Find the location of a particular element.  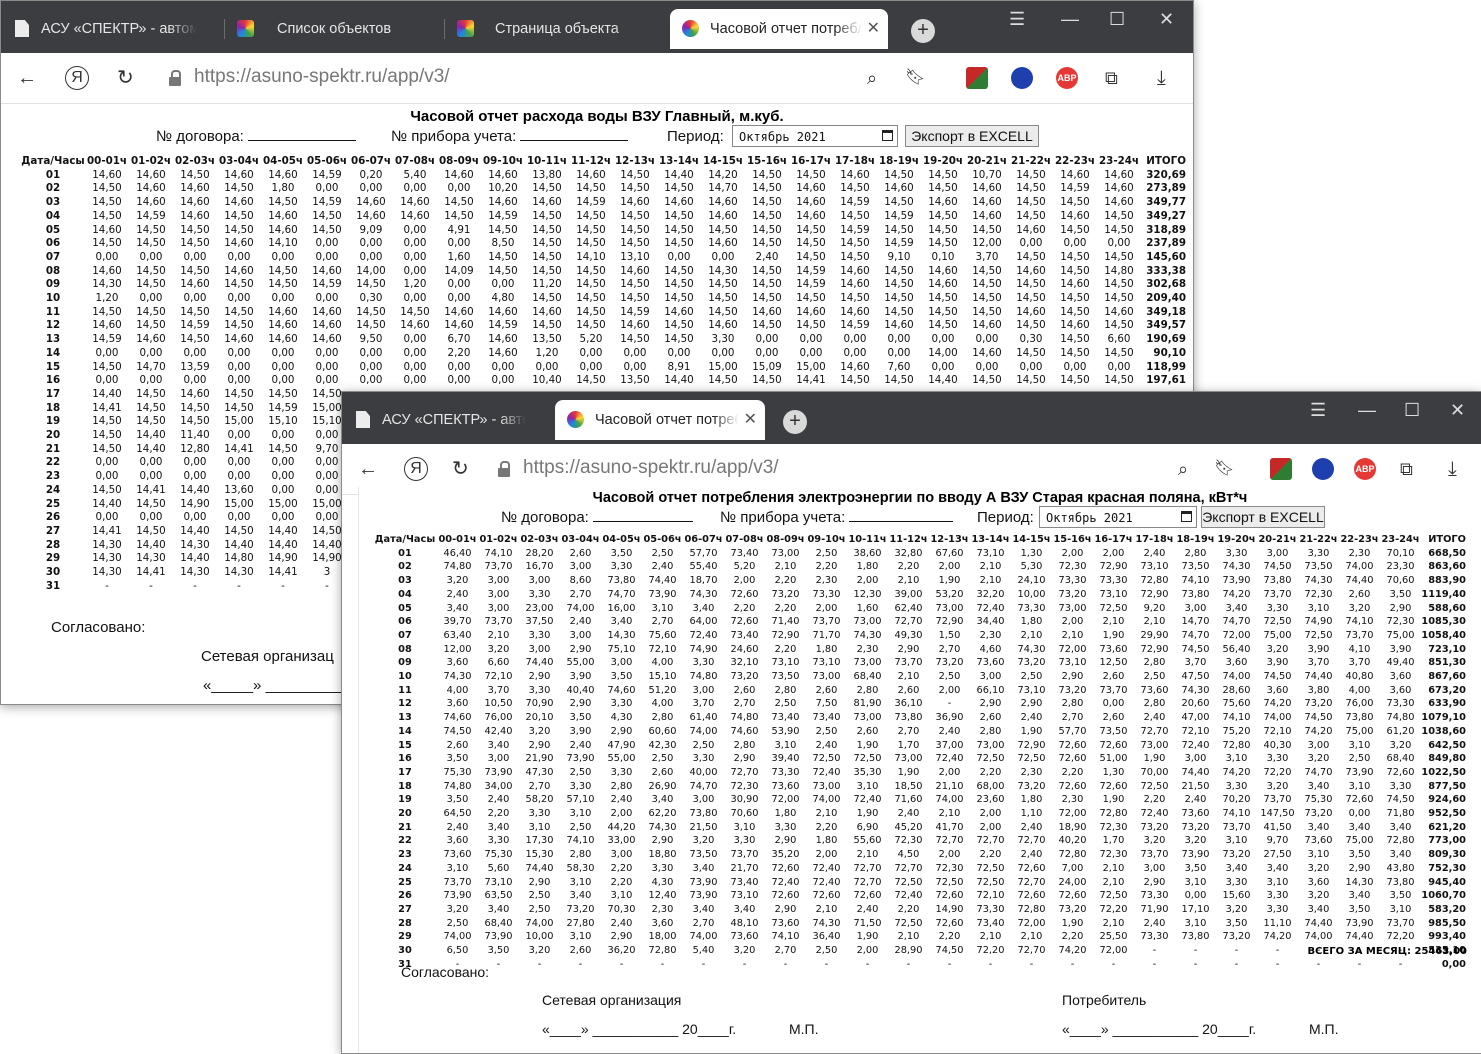

hour-value-cell: 2,50 is located at coordinates (539, 896).